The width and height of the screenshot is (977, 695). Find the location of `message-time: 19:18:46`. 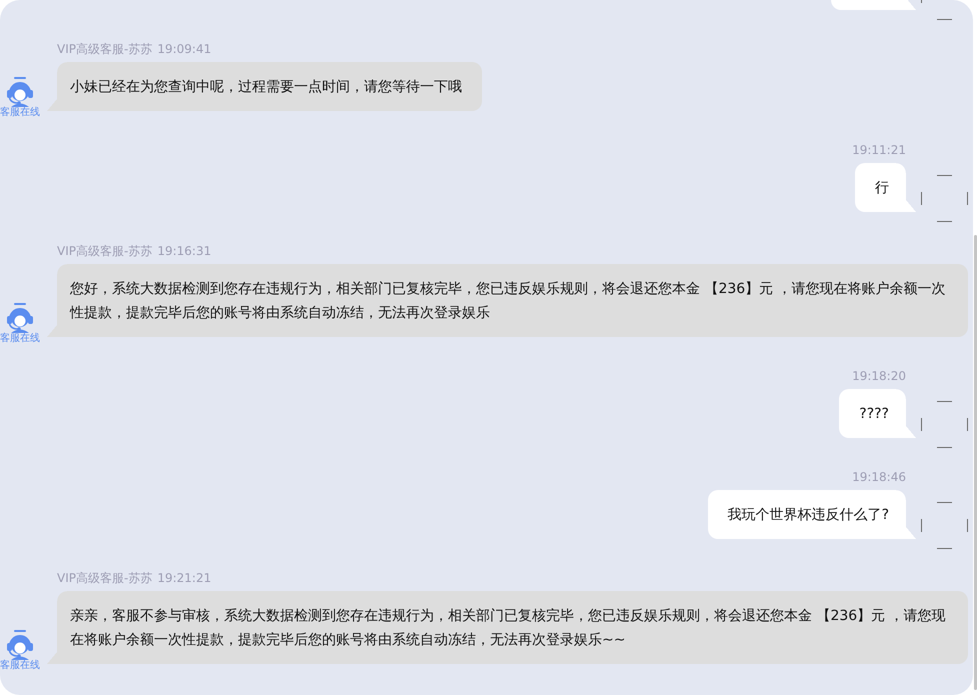

message-time: 19:18:46 is located at coordinates (879, 477).